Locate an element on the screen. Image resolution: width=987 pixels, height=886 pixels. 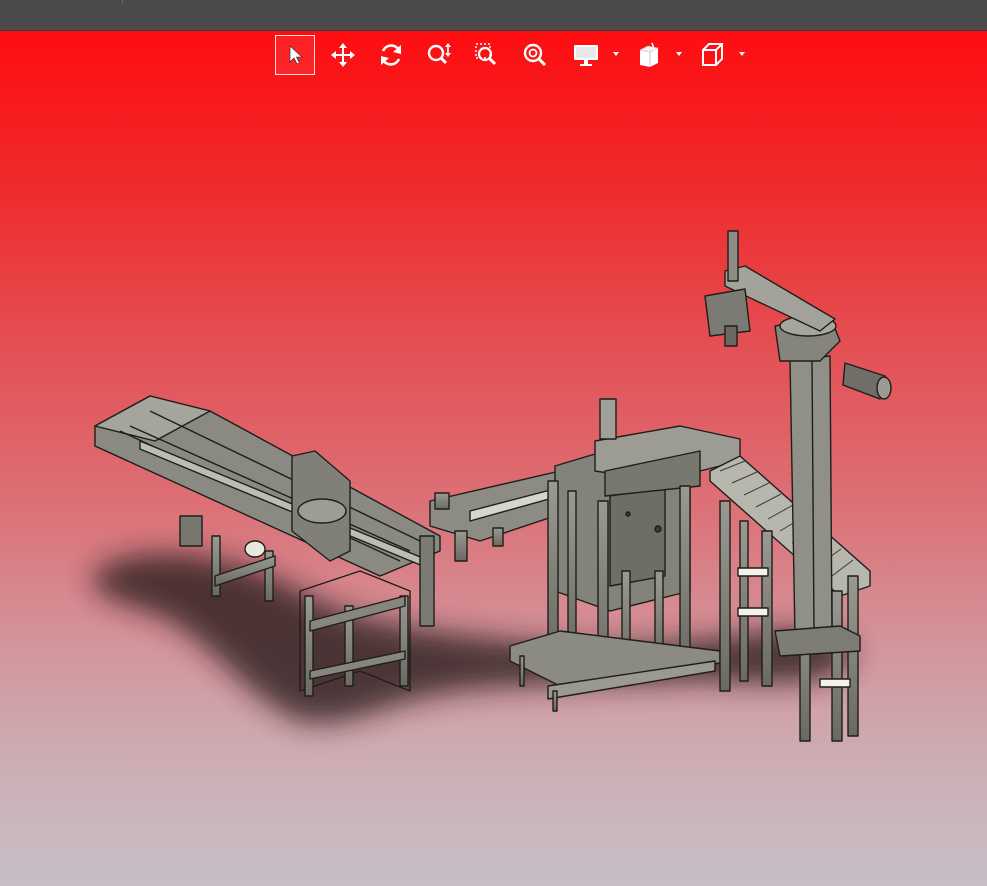
zoom-to-area-icon is located at coordinates (486, 54).